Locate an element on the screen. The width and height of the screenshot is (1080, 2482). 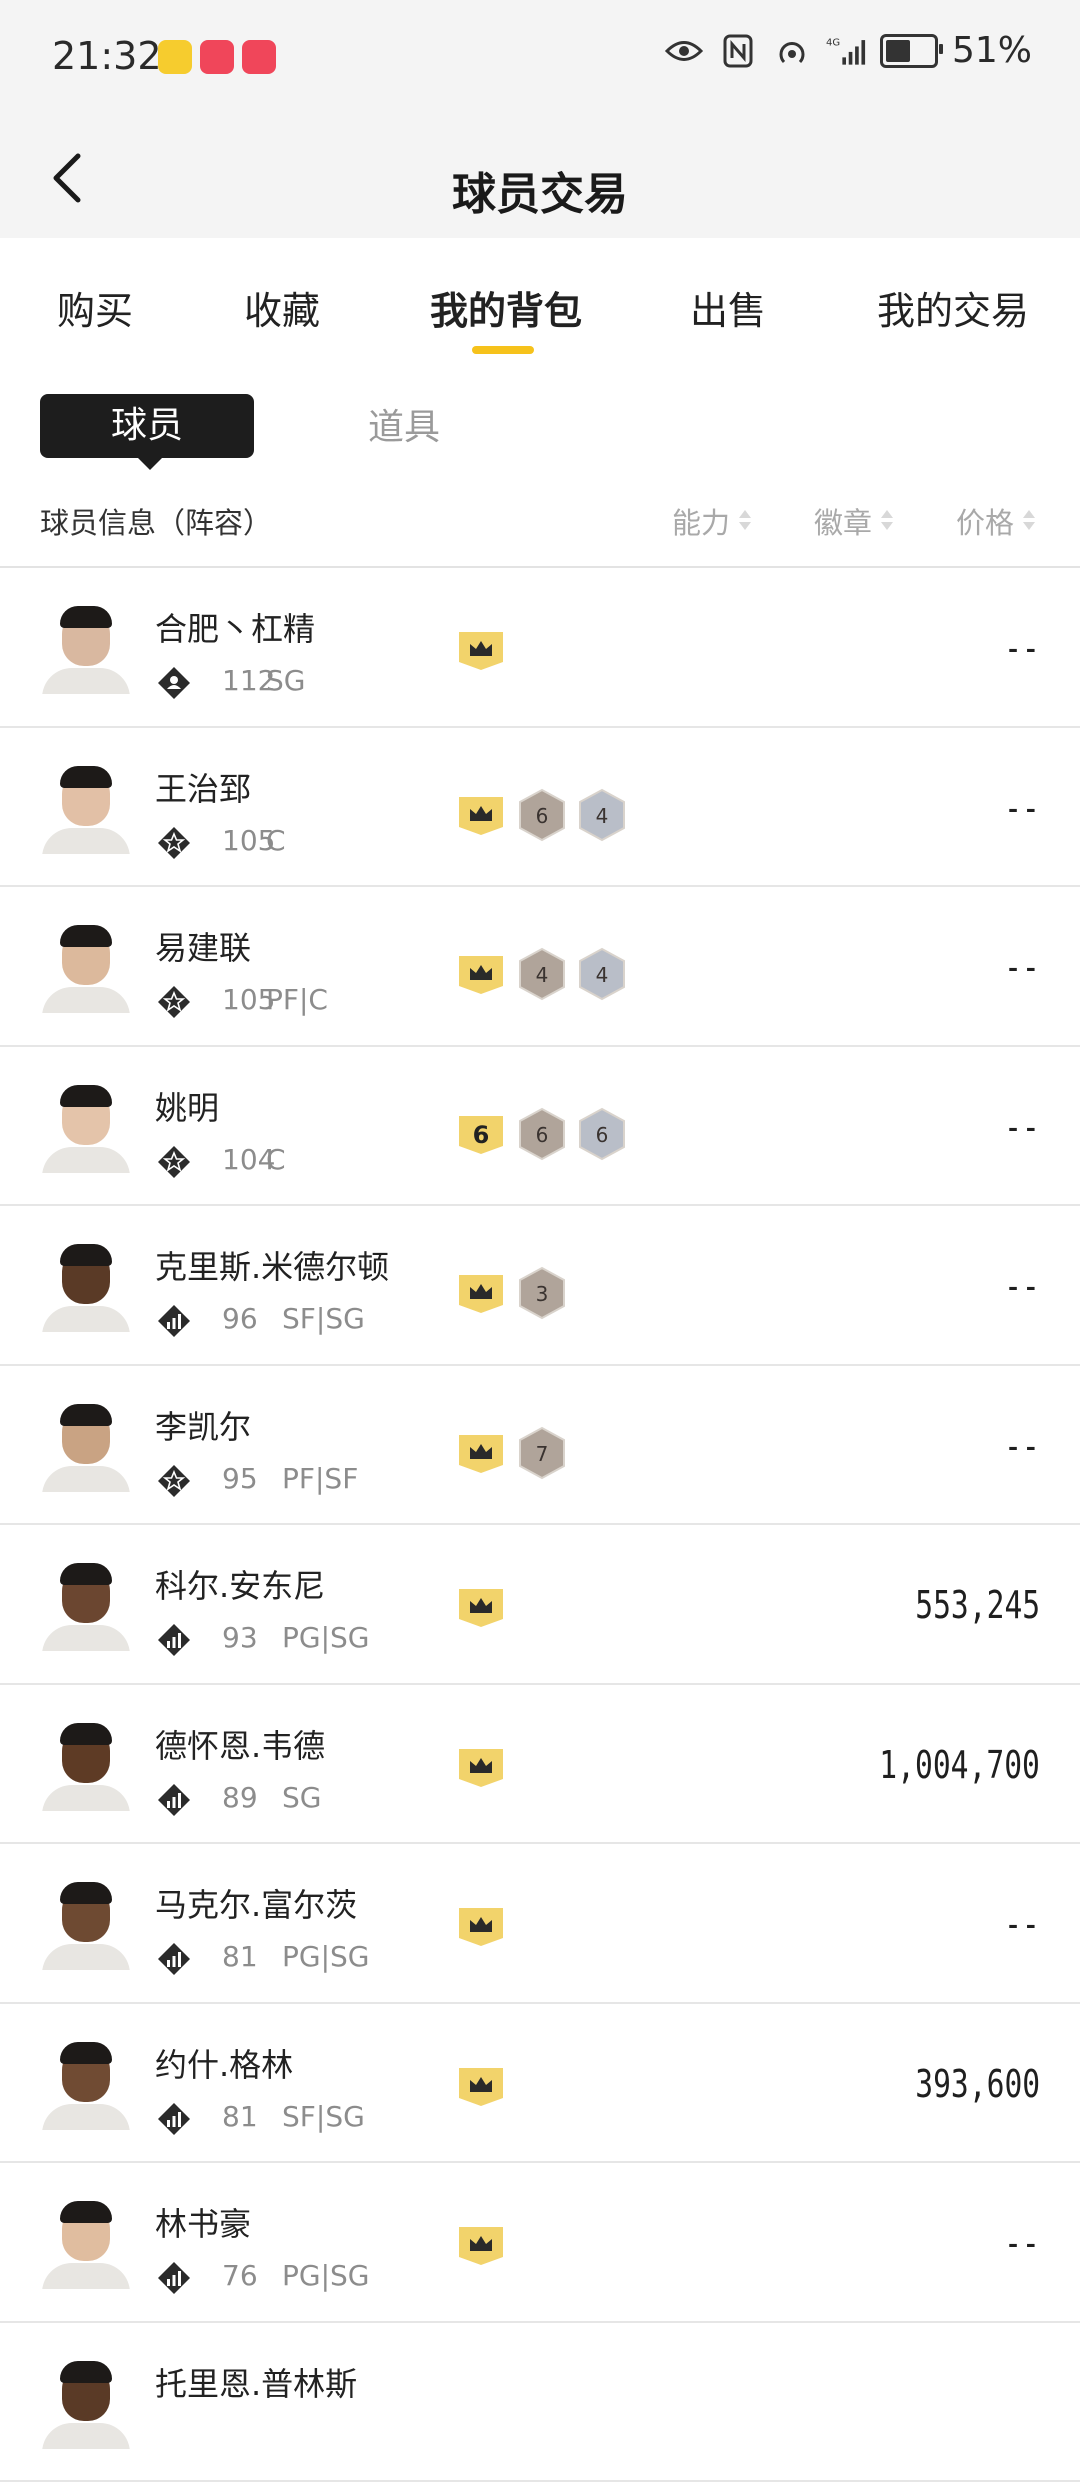
player-rating: 93 is located at coordinates (240, 1637).